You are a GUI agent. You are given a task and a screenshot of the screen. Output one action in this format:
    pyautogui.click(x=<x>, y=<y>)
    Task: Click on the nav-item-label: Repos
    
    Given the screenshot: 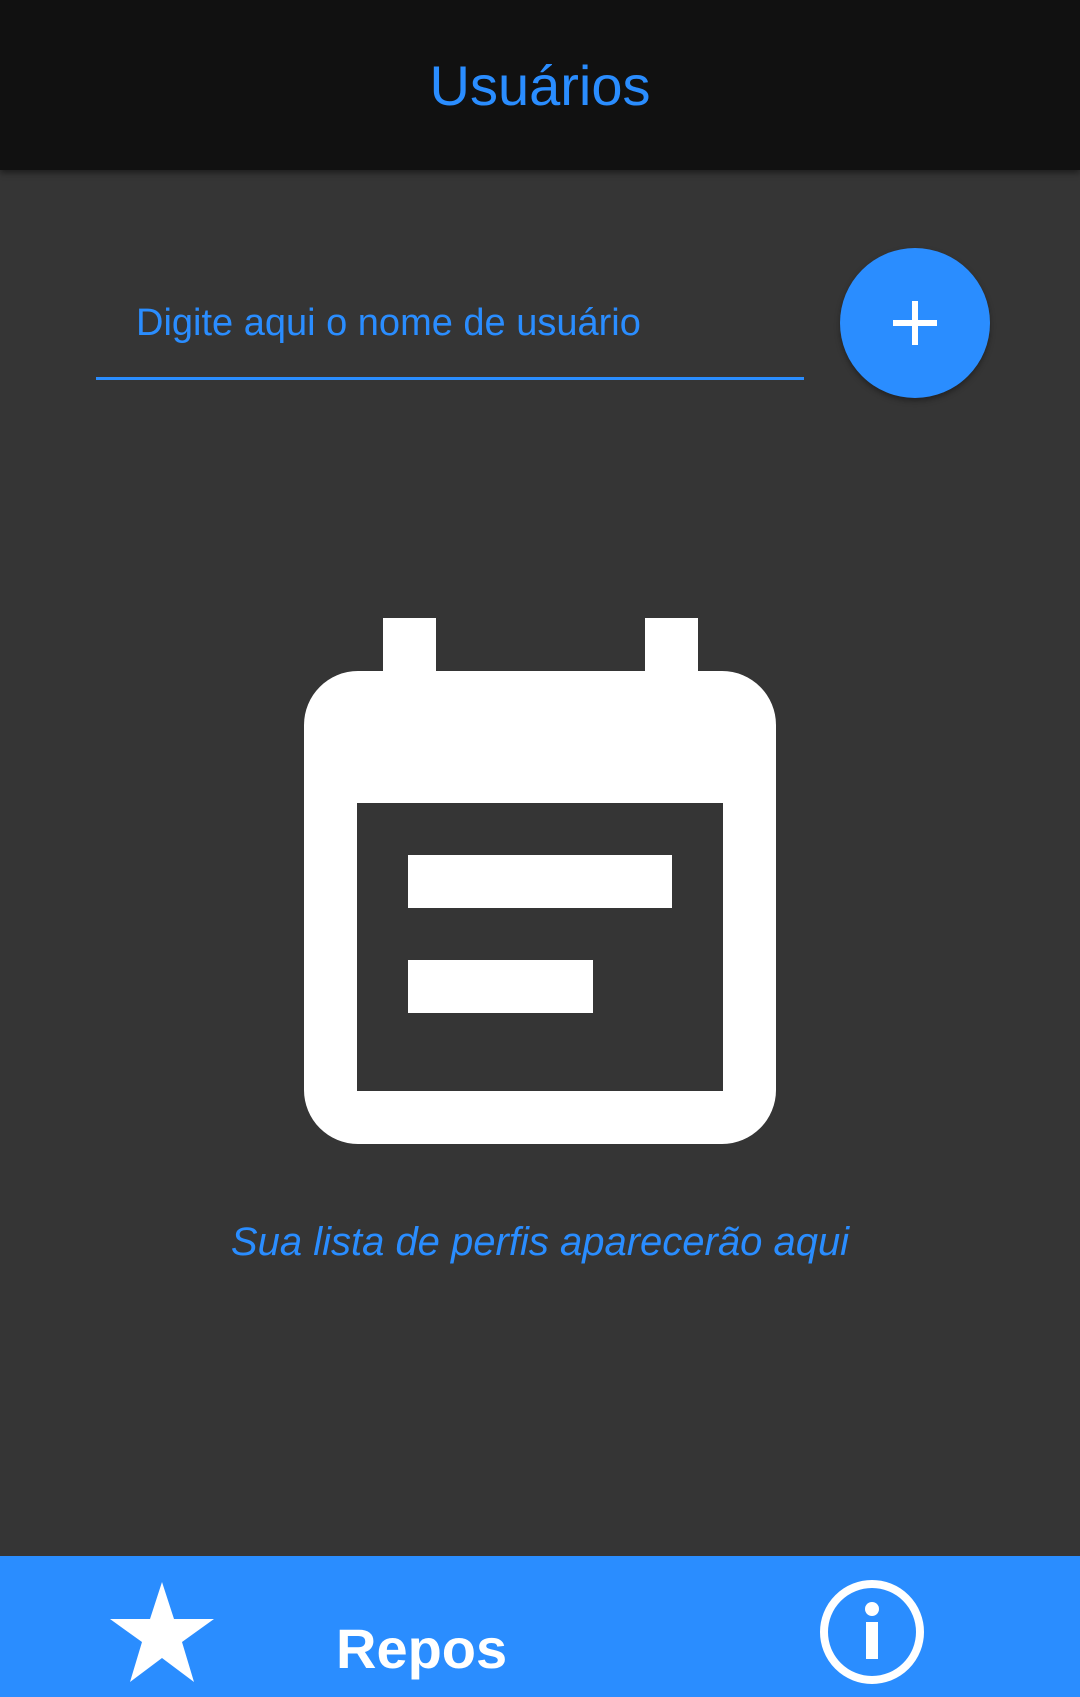 What is the action you would take?
    pyautogui.click(x=422, y=1648)
    